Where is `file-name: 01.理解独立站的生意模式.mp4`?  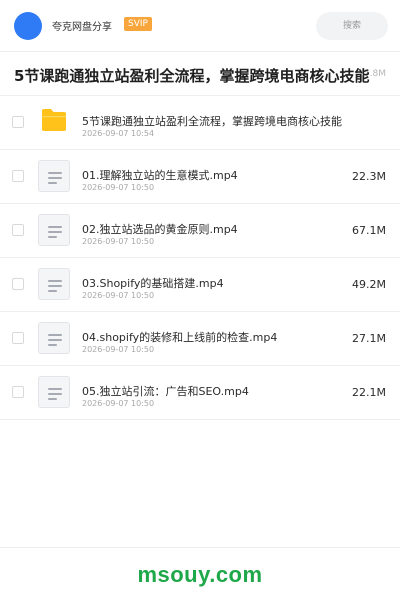
file-name: 01.理解独立站的生意模式.mp4 is located at coordinates (160, 175).